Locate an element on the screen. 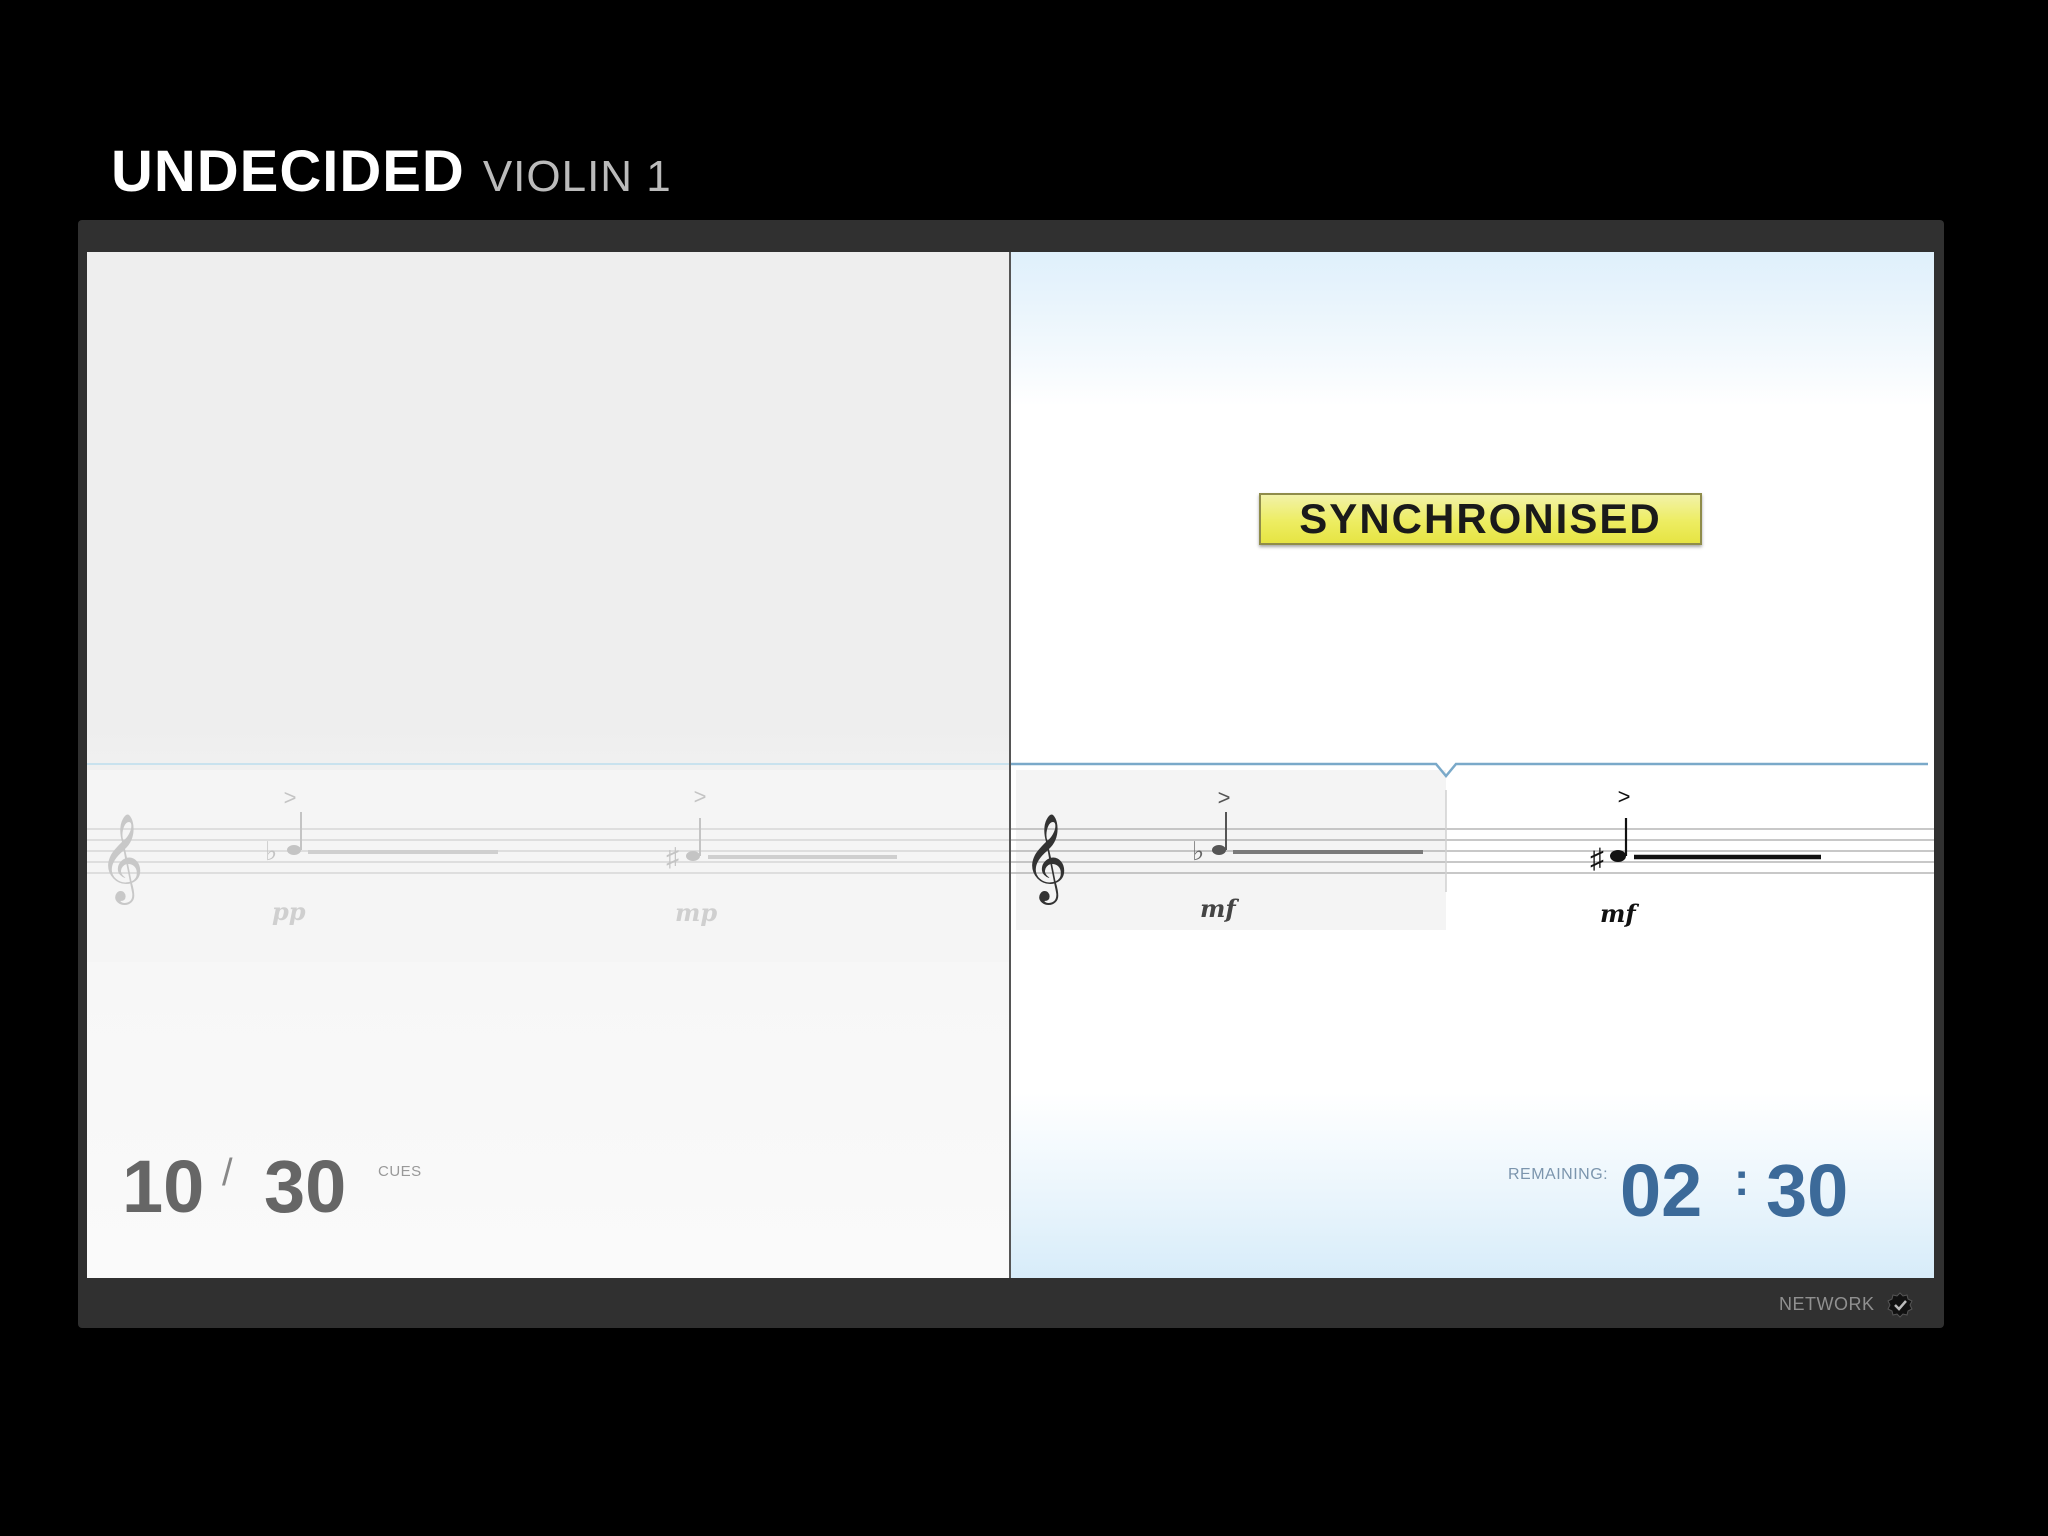  total-cue-number: 30 is located at coordinates (305, 1186).